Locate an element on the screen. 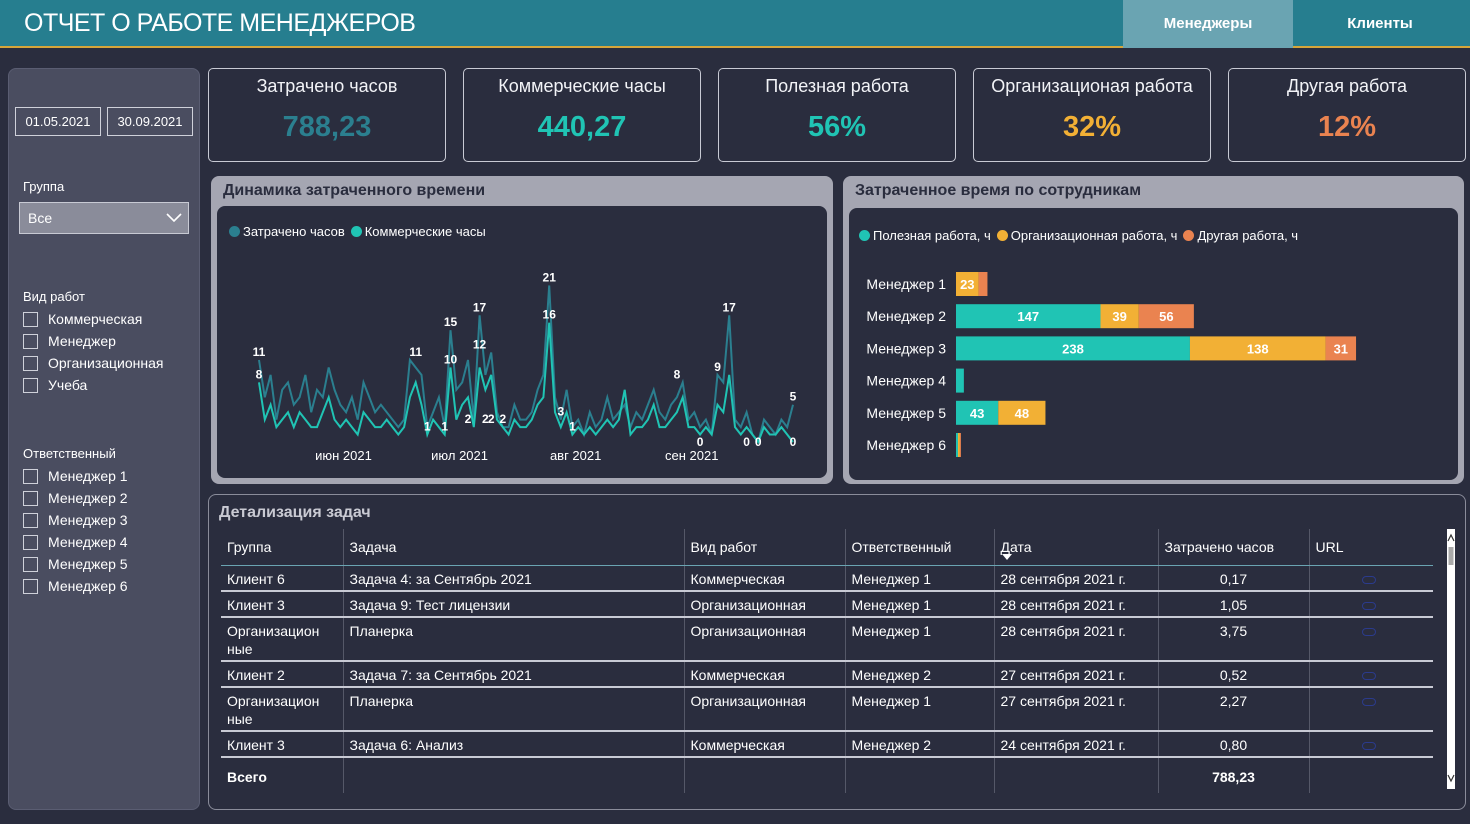  data-label: 5 is located at coordinates (793, 397).